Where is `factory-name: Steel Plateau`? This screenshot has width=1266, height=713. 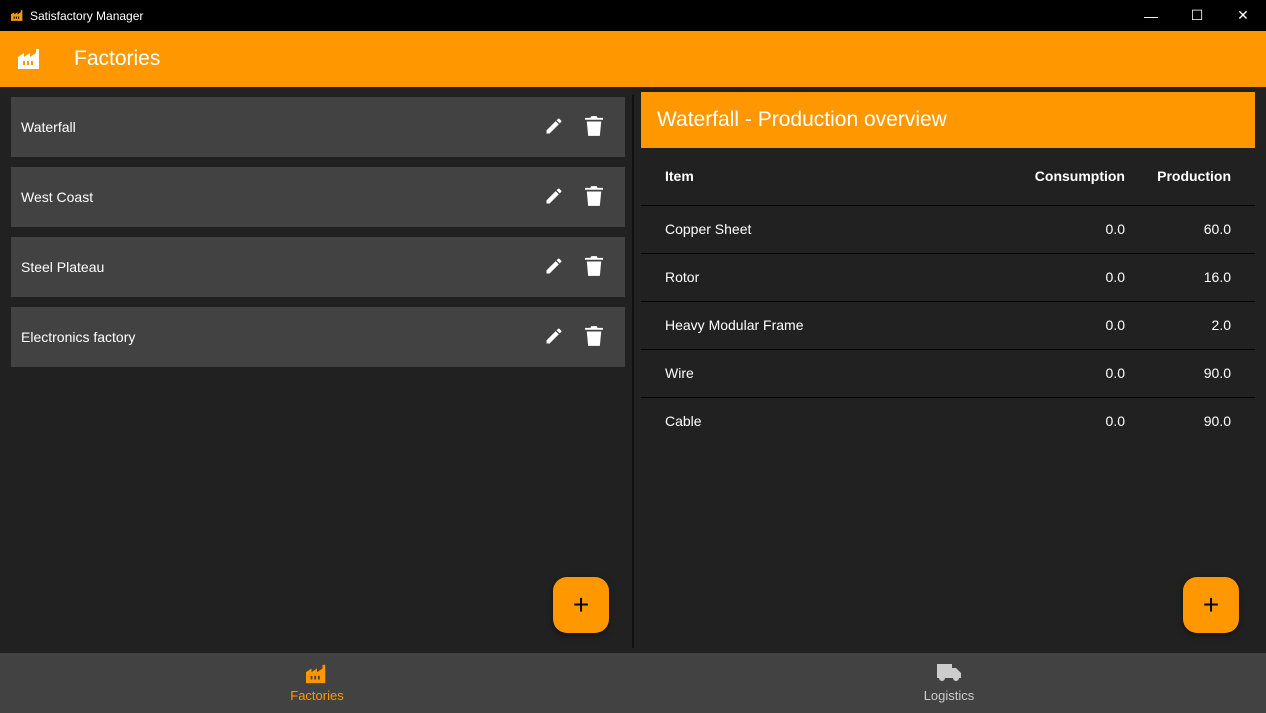 factory-name: Steel Plateau is located at coordinates (63, 267).